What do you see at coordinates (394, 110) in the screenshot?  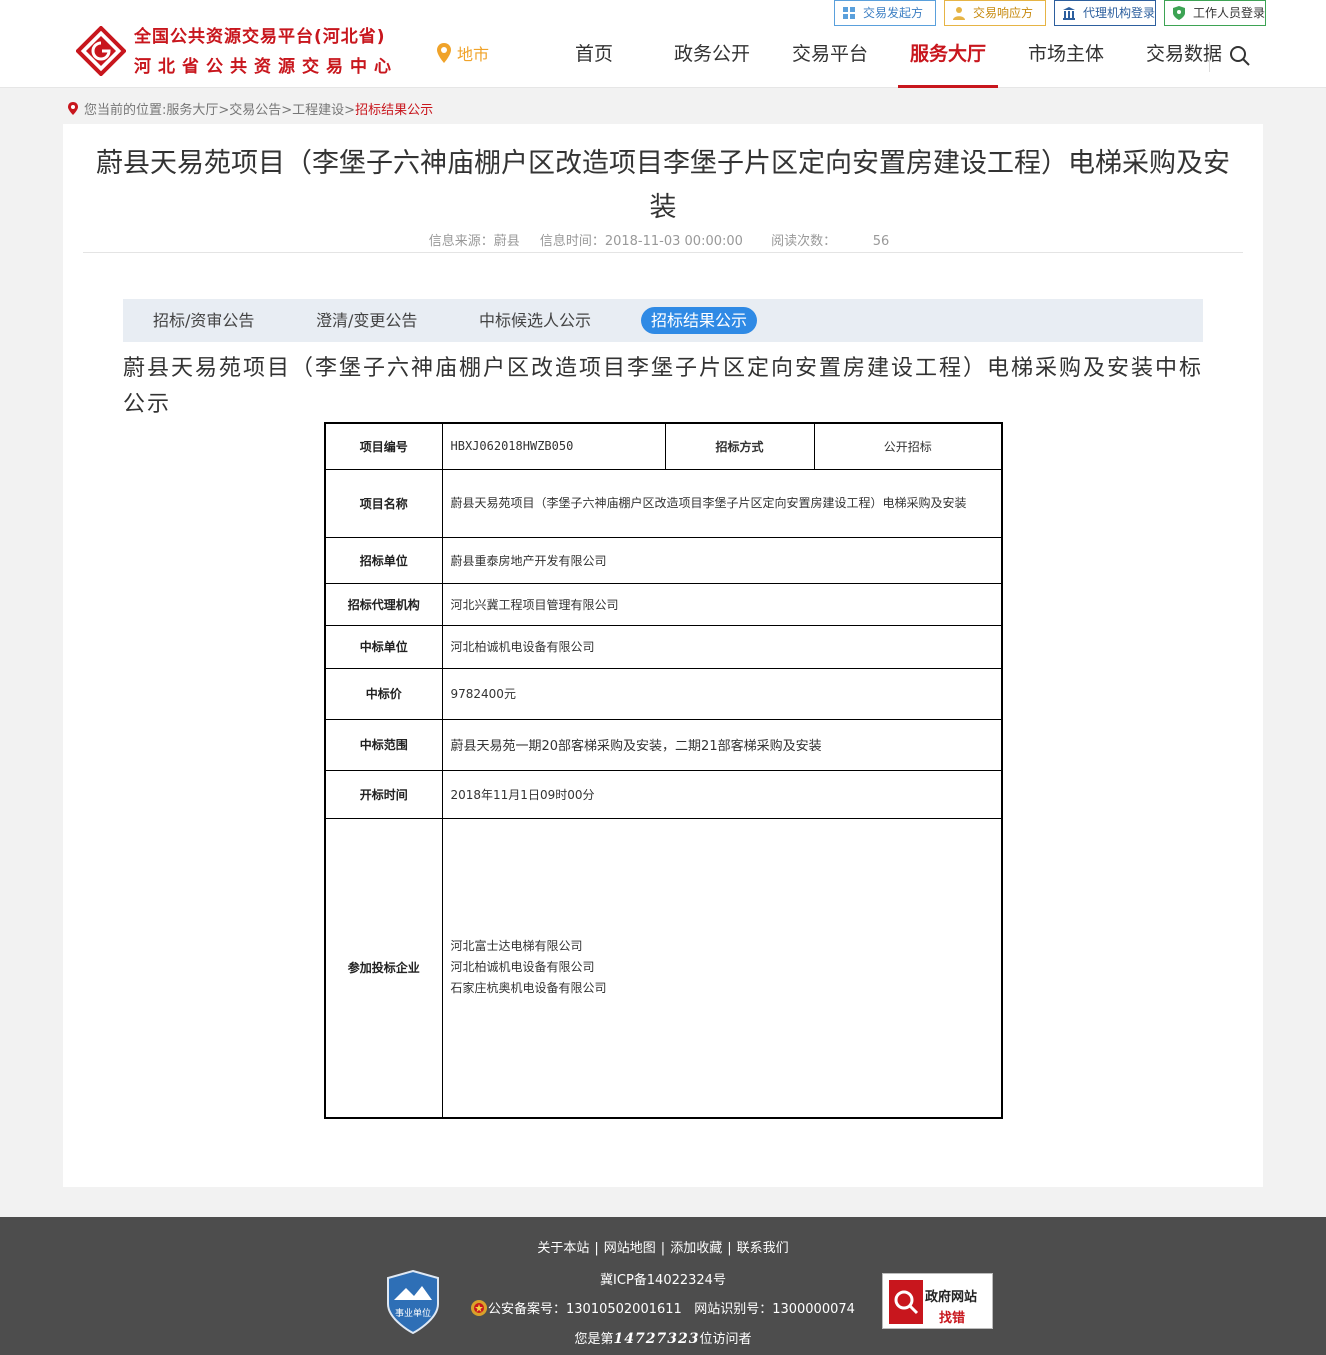 I see `breadcrumb-current: 招标结果公示` at bounding box center [394, 110].